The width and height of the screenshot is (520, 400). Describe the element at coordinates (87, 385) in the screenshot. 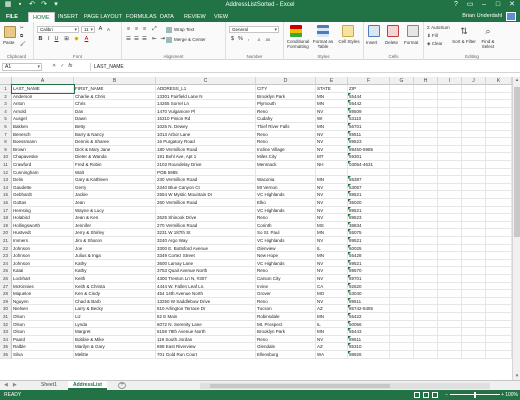

I see `sheet-tab-addresslist: AddressList` at that location.